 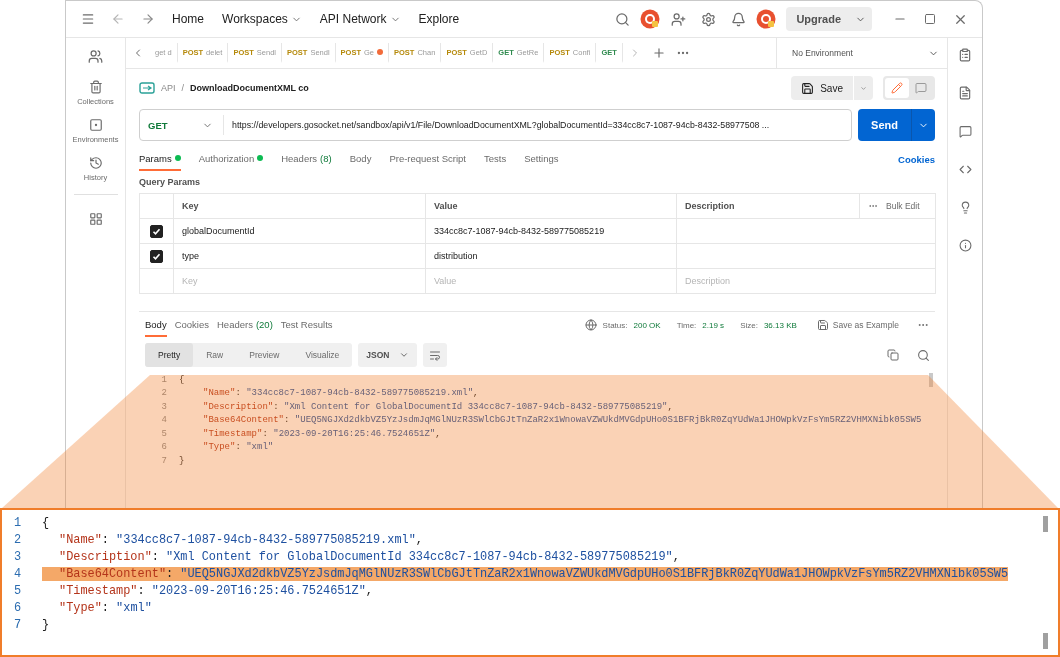 I want to click on status-label: Status:, so click(x=615, y=325).